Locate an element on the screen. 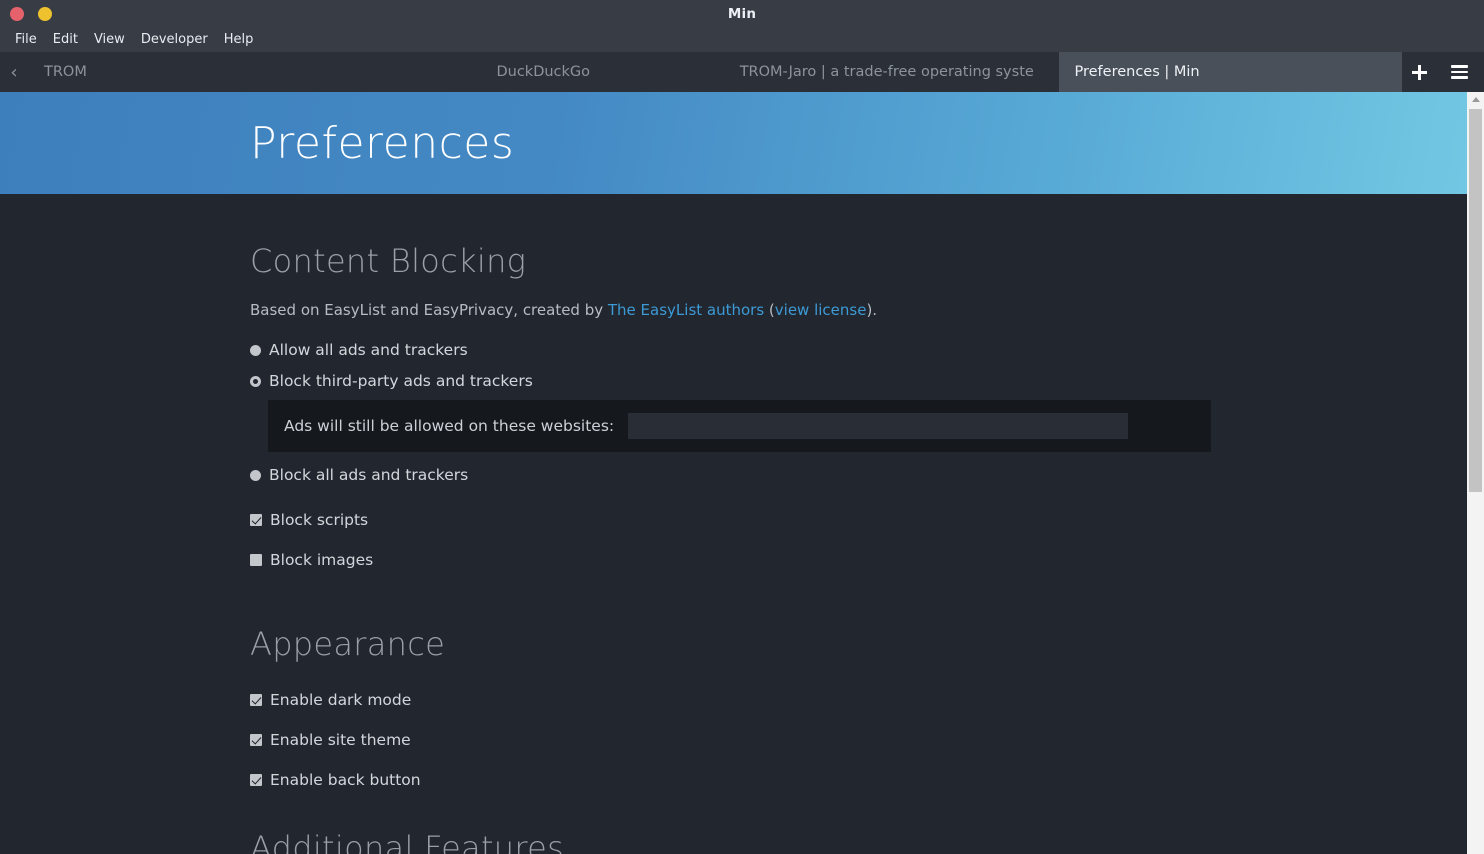 This screenshot has height=854, width=1484. back-chevron-icon: ‹ is located at coordinates (14, 72).